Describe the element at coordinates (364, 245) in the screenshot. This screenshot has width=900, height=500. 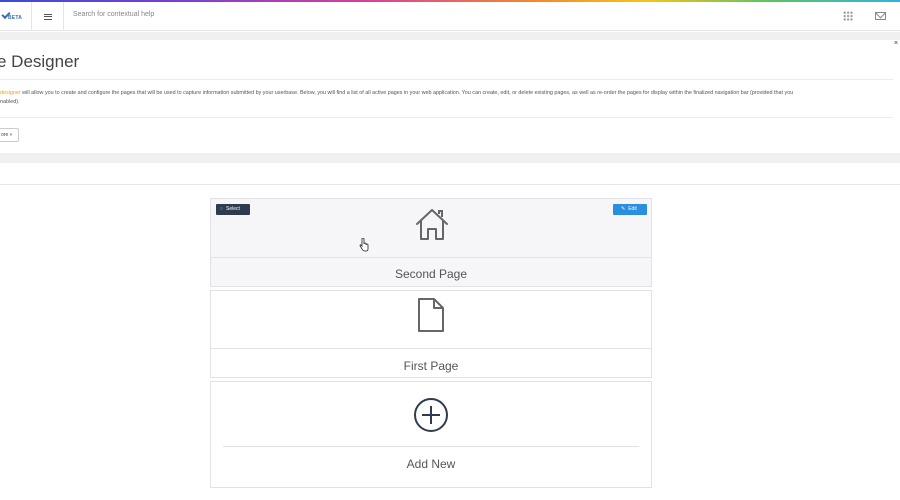
I see `hand-cursor-icon` at that location.